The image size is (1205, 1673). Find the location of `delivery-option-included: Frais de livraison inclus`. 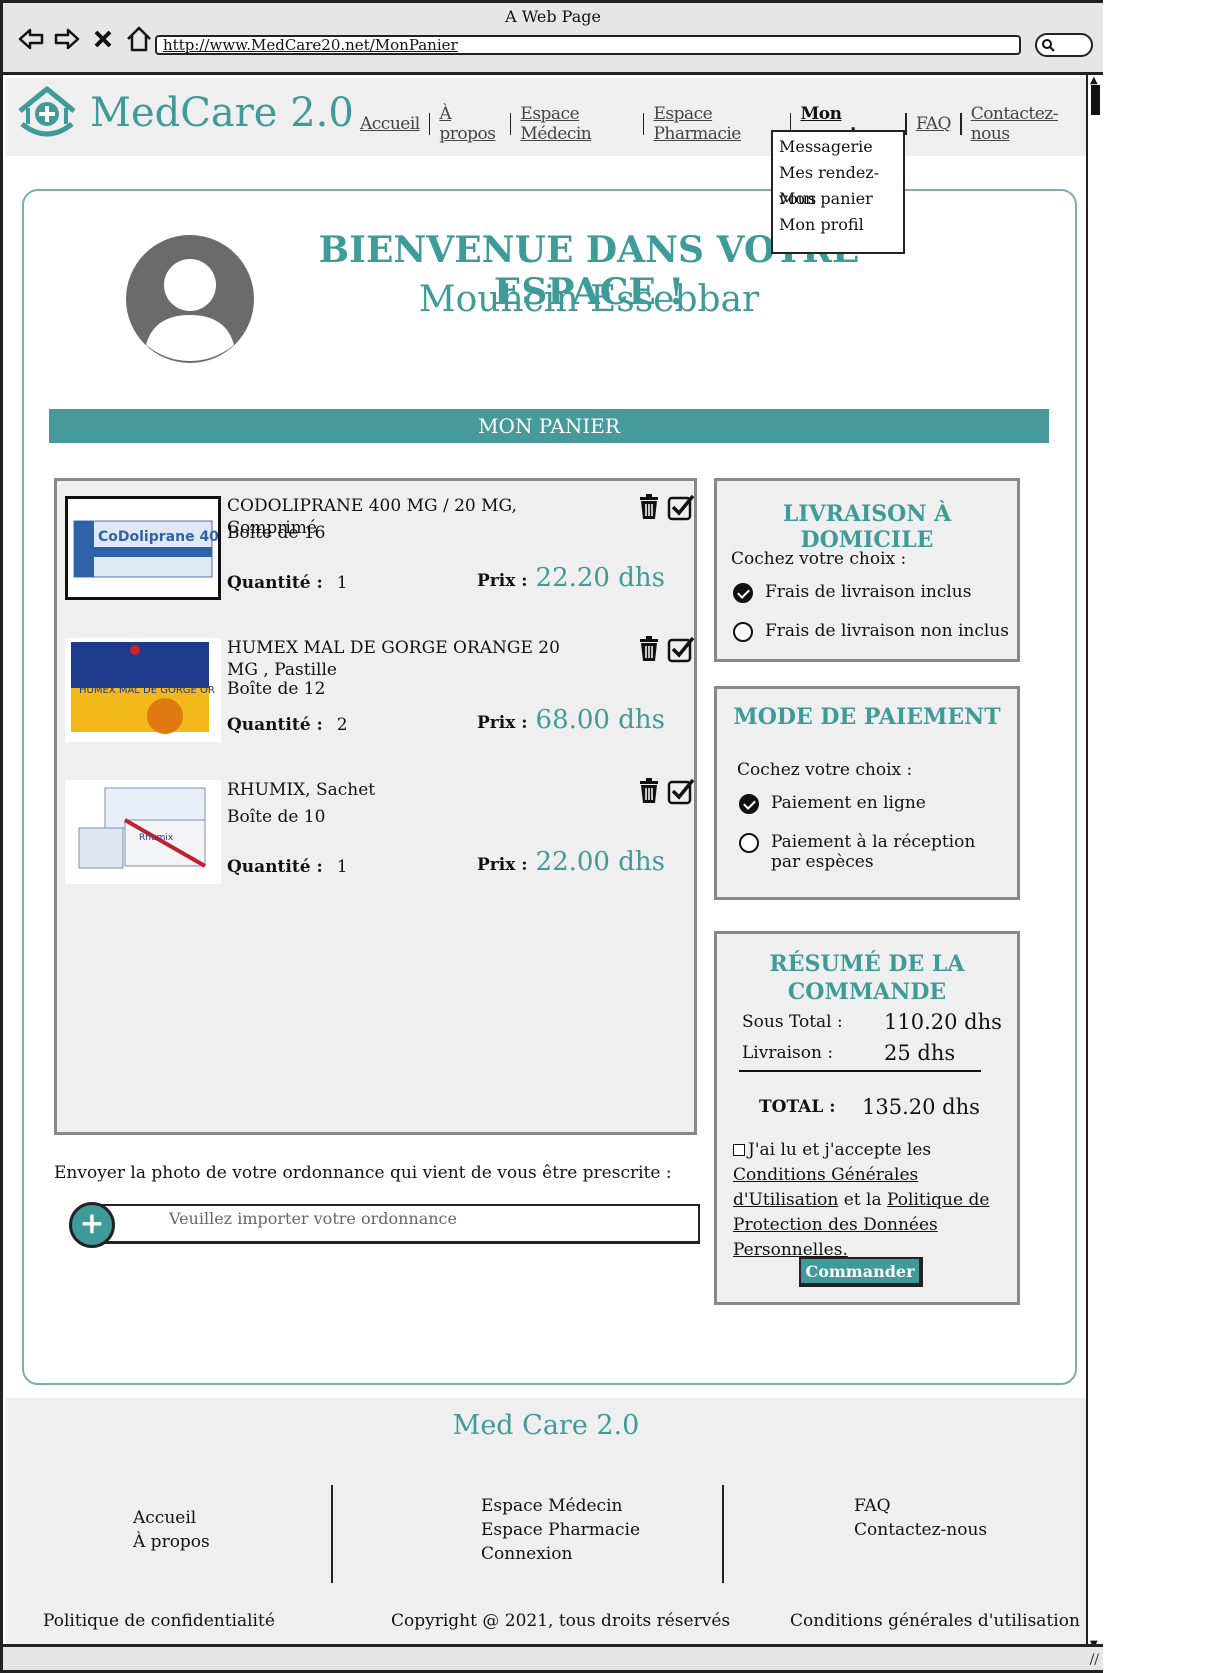

delivery-option-included: Frais de livraison inclus is located at coordinates (852, 592).